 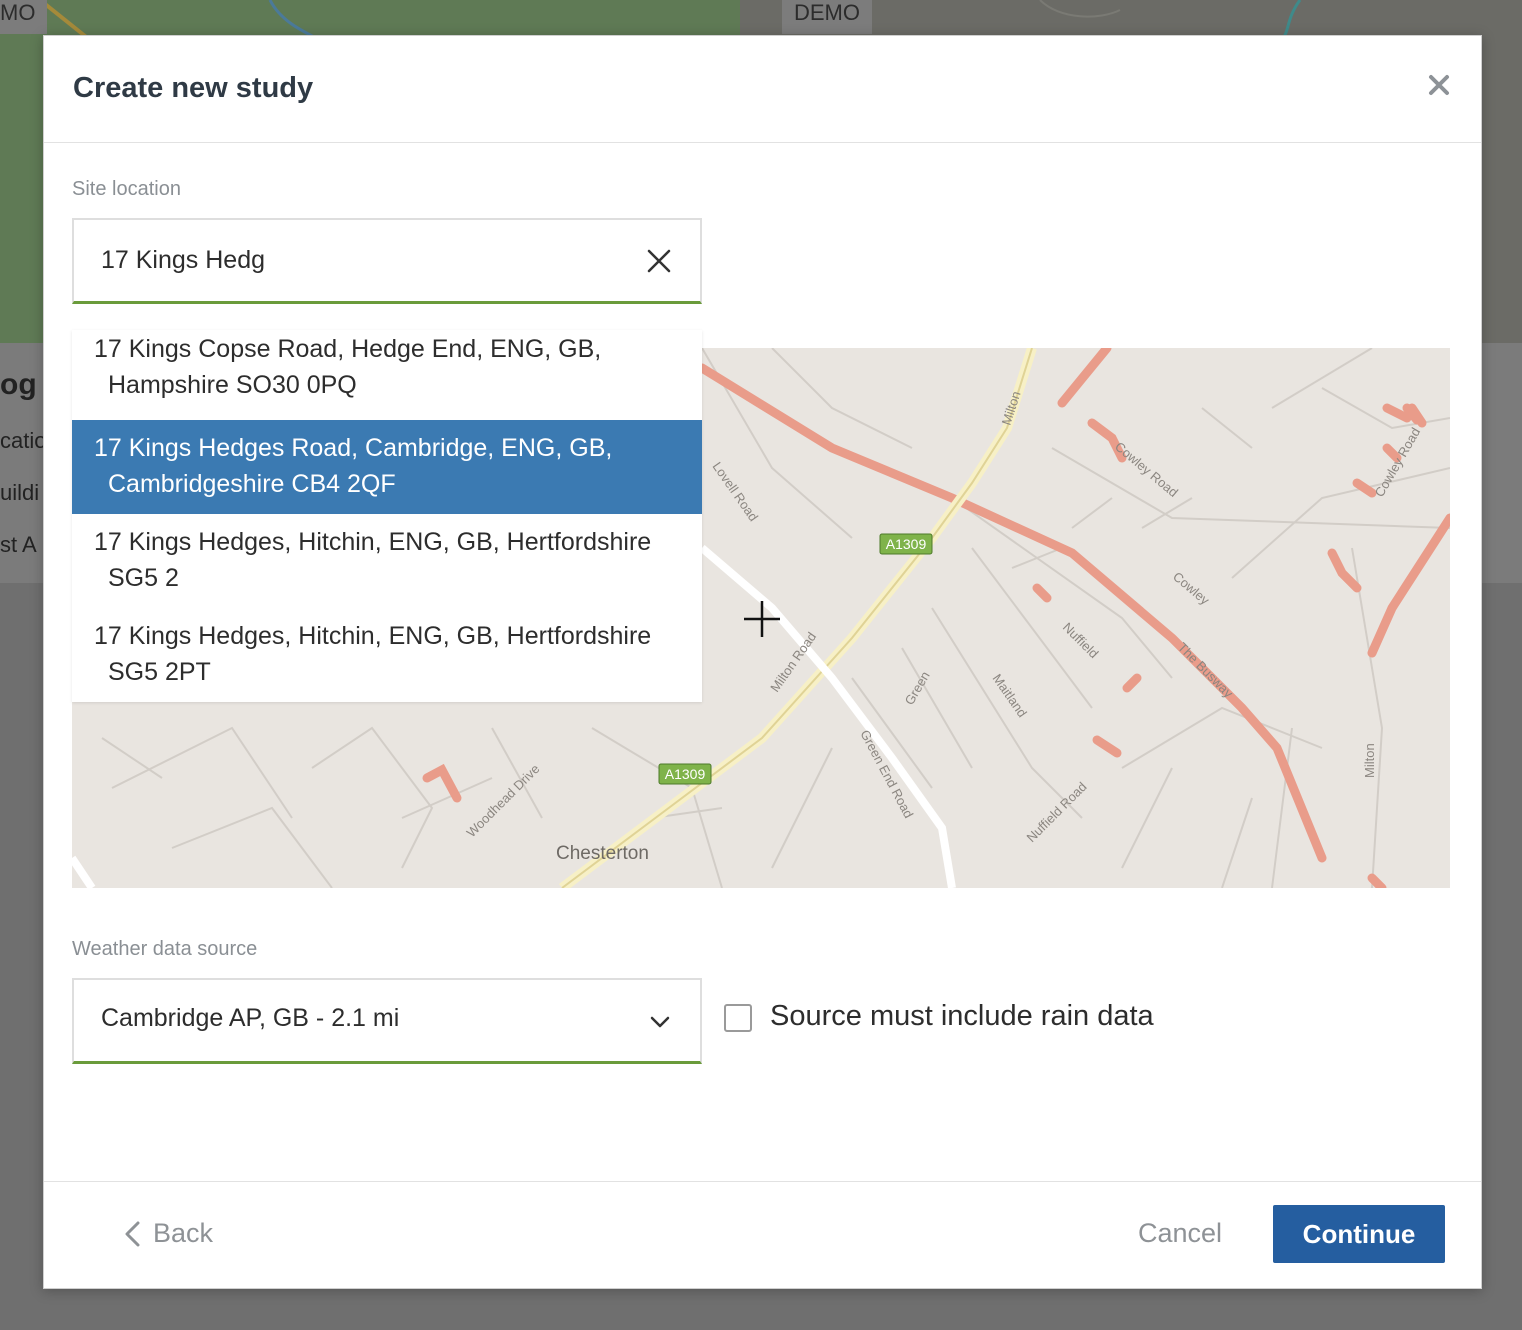 What do you see at coordinates (1359, 1234) in the screenshot?
I see `continue-button: Continue` at bounding box center [1359, 1234].